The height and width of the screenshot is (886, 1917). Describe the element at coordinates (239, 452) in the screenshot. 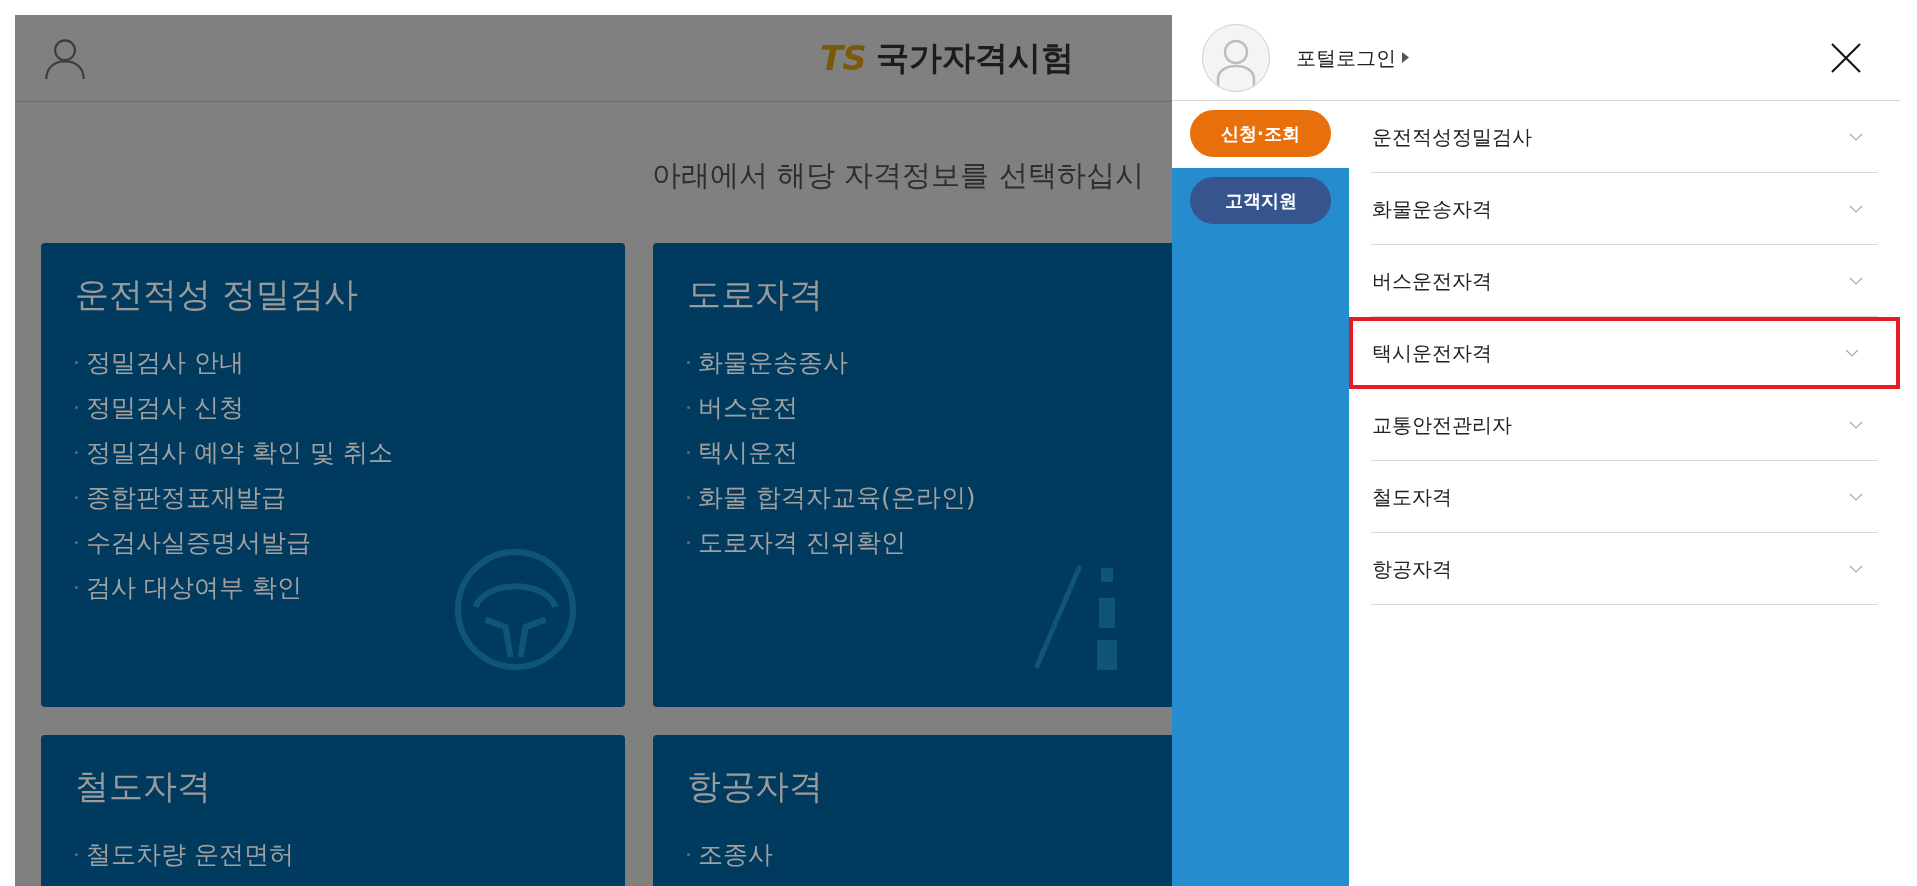

I see `card-link: 정밀검사 예약 확인 및 취소` at that location.